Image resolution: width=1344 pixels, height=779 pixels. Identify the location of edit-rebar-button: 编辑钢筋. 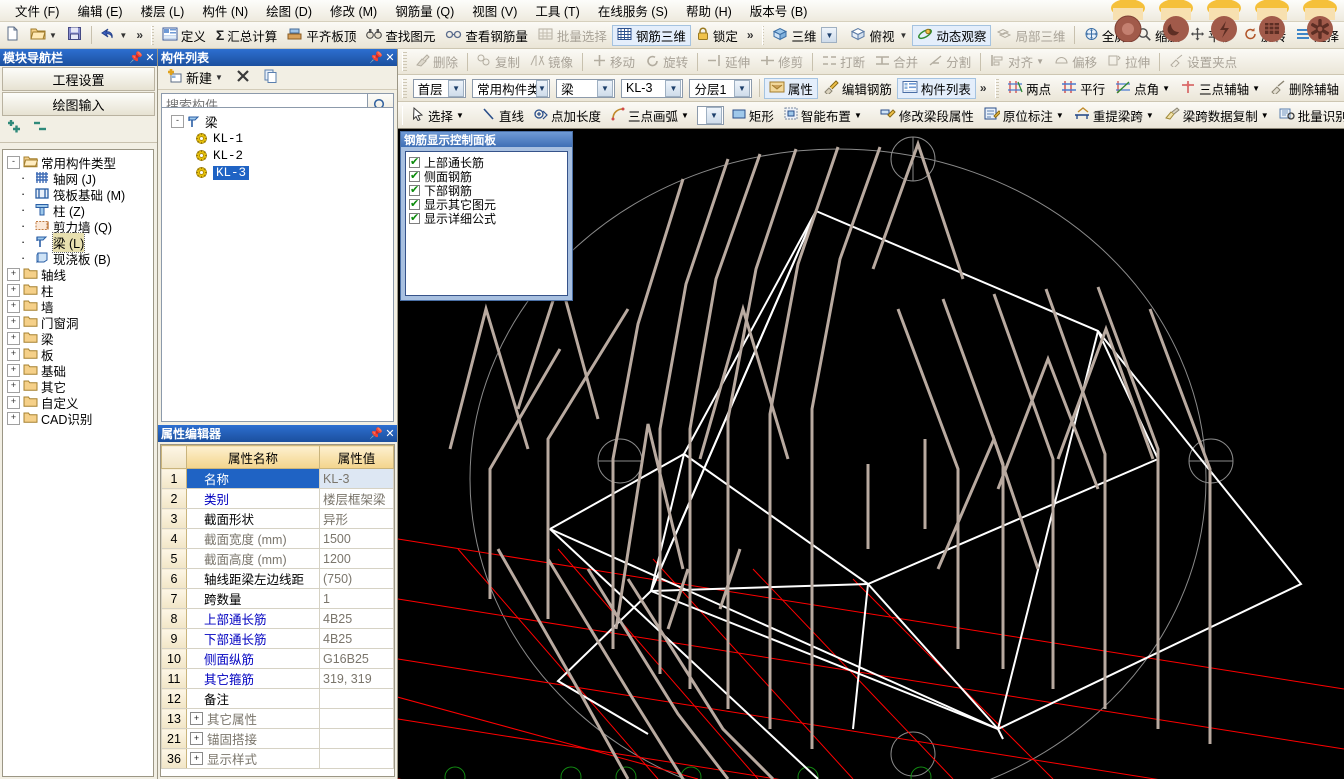
(857, 88).